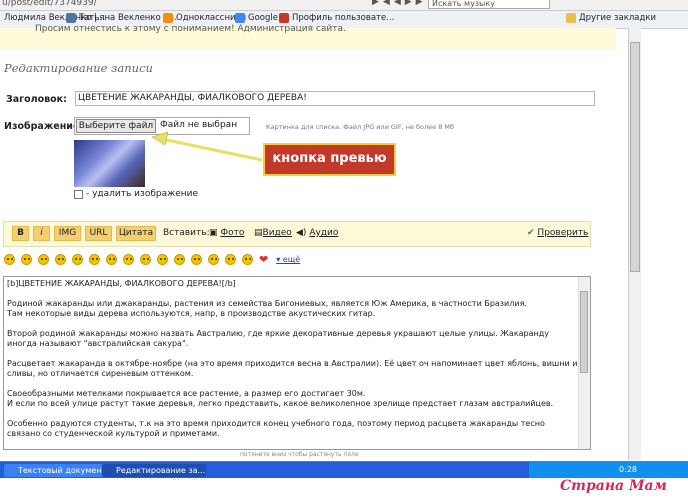 The image size is (688, 500). Describe the element at coordinates (78, 68) in the screenshot. I see `page-title: Редактирование записи` at that location.